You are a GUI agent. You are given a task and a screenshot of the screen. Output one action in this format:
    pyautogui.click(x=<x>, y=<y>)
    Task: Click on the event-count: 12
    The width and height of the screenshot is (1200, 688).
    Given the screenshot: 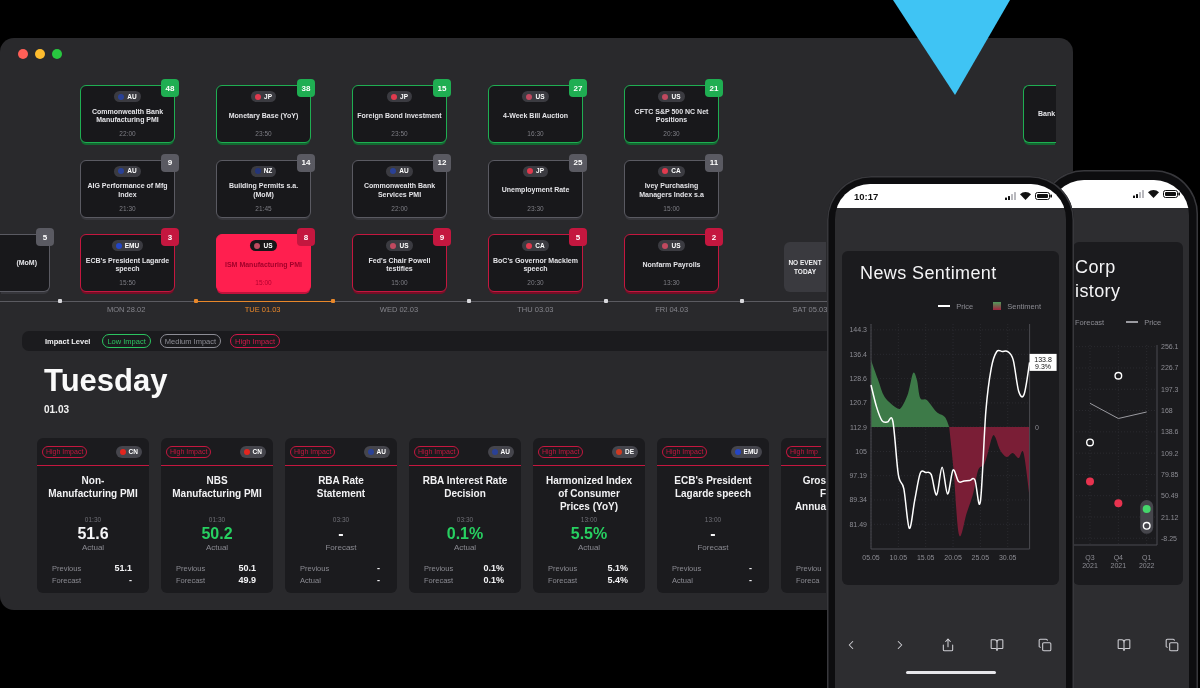 What is the action you would take?
    pyautogui.click(x=442, y=162)
    